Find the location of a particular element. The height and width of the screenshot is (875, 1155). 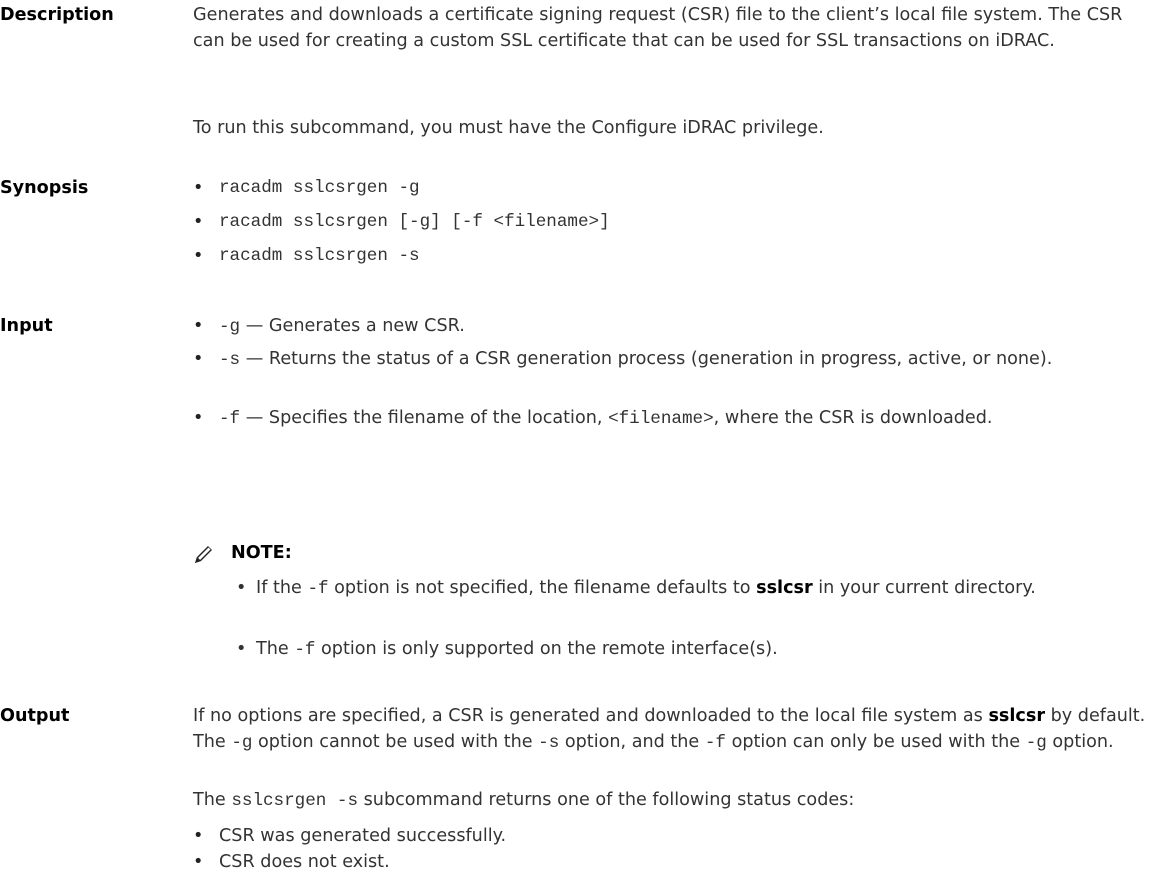

filename-code: <filename> is located at coordinates (661, 419).